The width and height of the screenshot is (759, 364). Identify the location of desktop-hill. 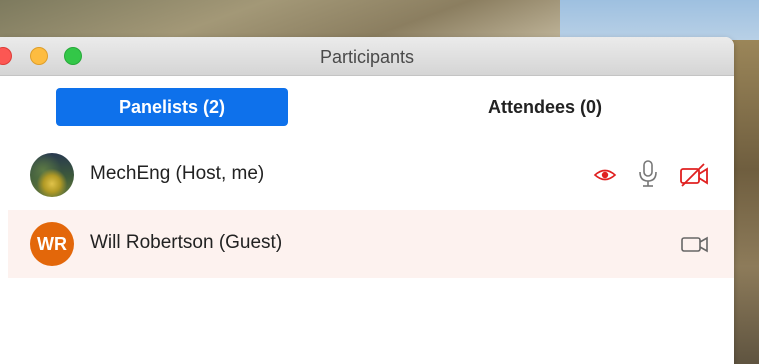
(280, 21).